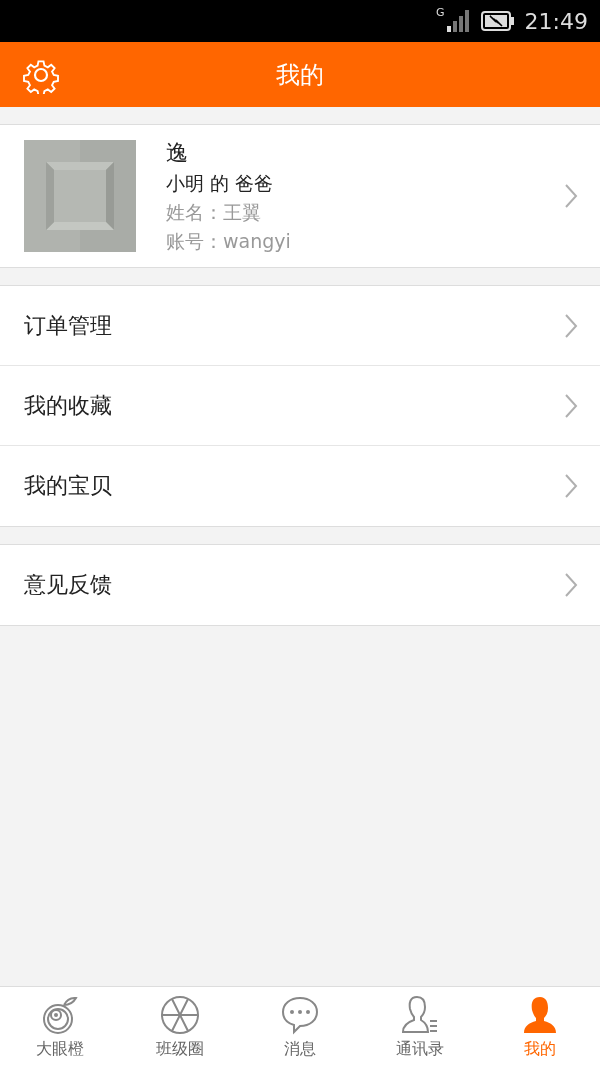  What do you see at coordinates (497, 21) in the screenshot?
I see `battery-icon` at bounding box center [497, 21].